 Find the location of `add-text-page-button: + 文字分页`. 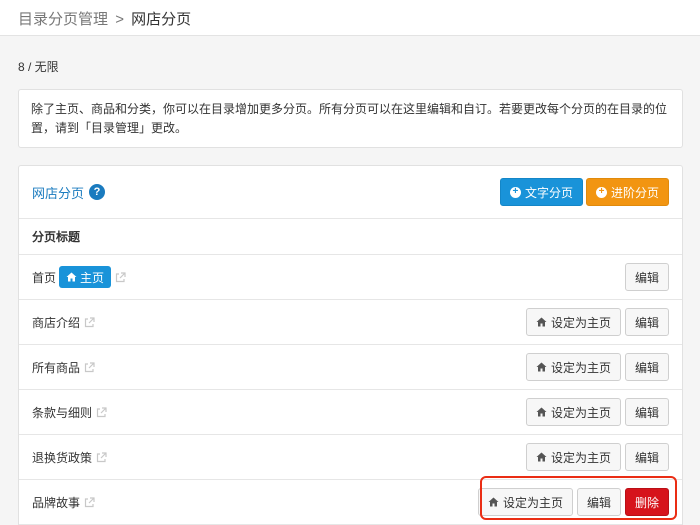

add-text-page-button: + 文字分页 is located at coordinates (541, 192).